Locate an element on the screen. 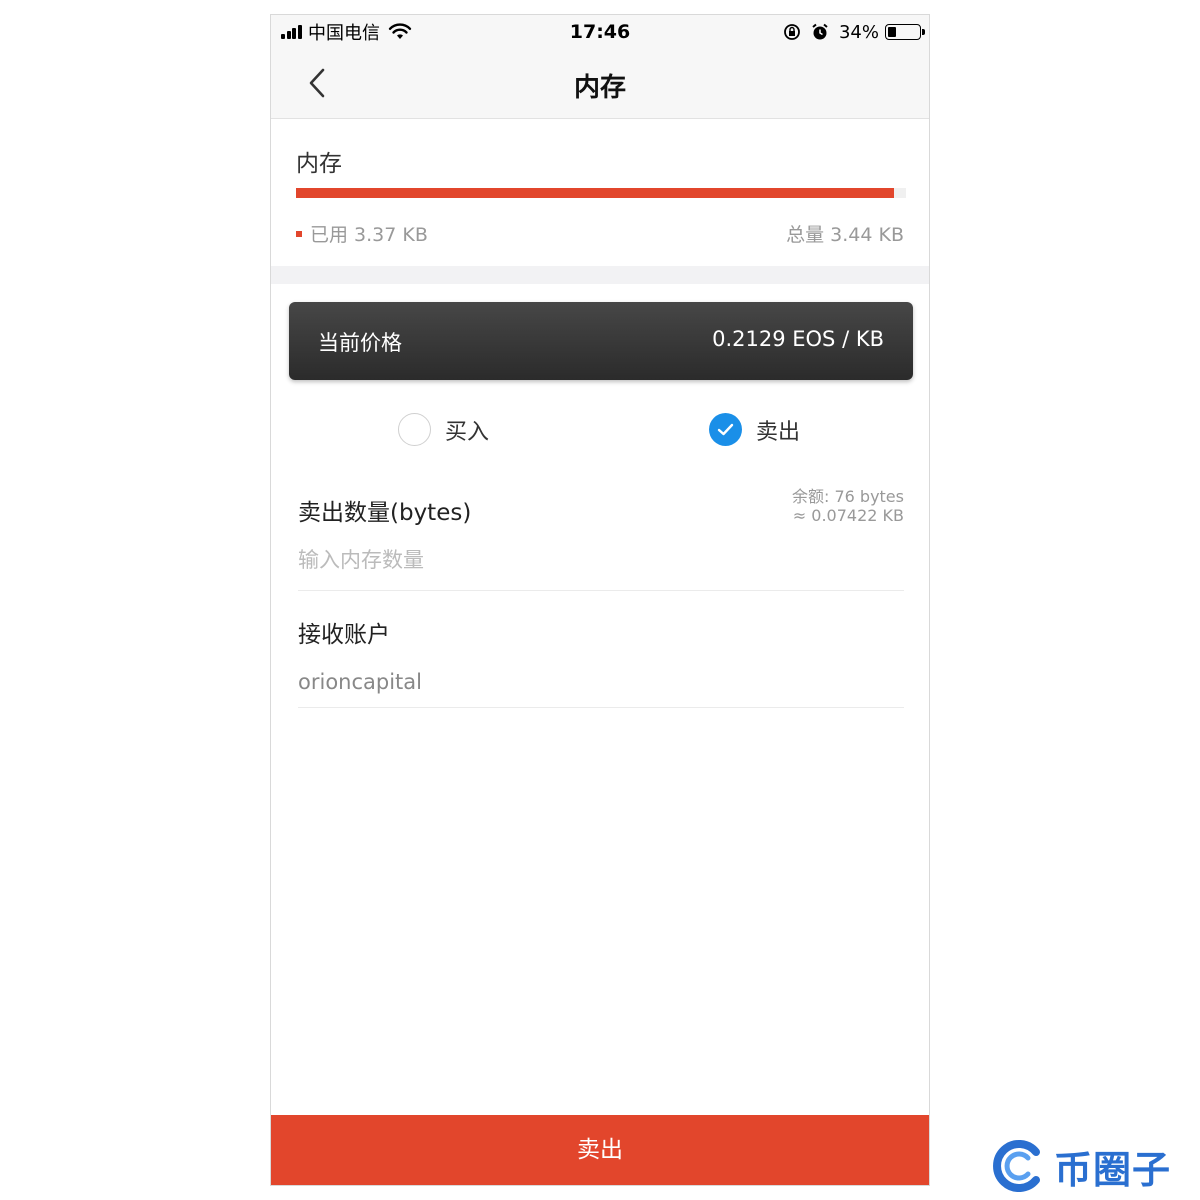  watermark: 币圈子 is located at coordinates (1080, 1166).